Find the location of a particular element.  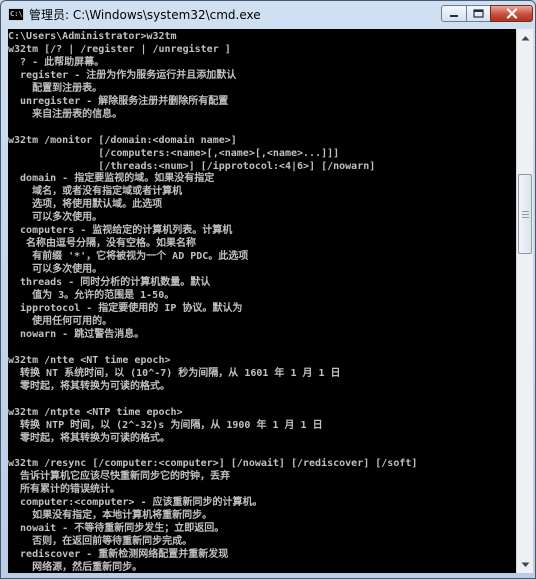

console-line: ? - 此帮助屏幕。 is located at coordinates (56, 62).